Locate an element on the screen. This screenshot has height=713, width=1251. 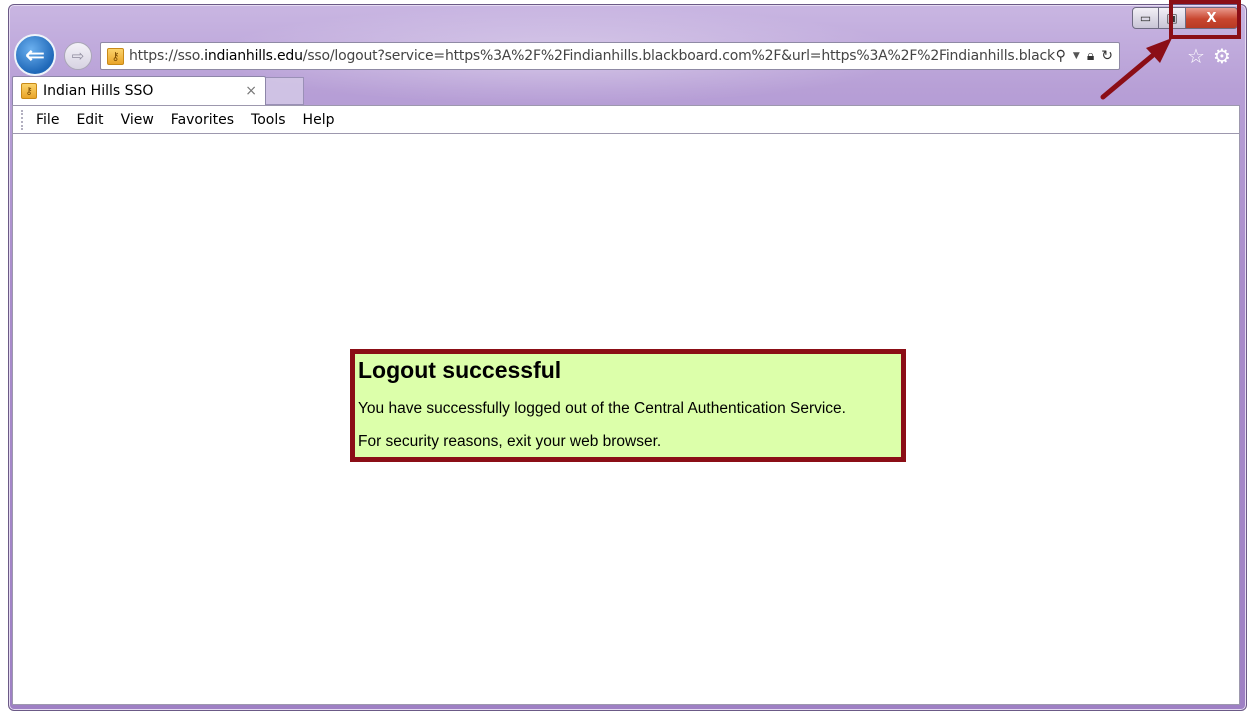
new-tab-button is located at coordinates (285, 91).